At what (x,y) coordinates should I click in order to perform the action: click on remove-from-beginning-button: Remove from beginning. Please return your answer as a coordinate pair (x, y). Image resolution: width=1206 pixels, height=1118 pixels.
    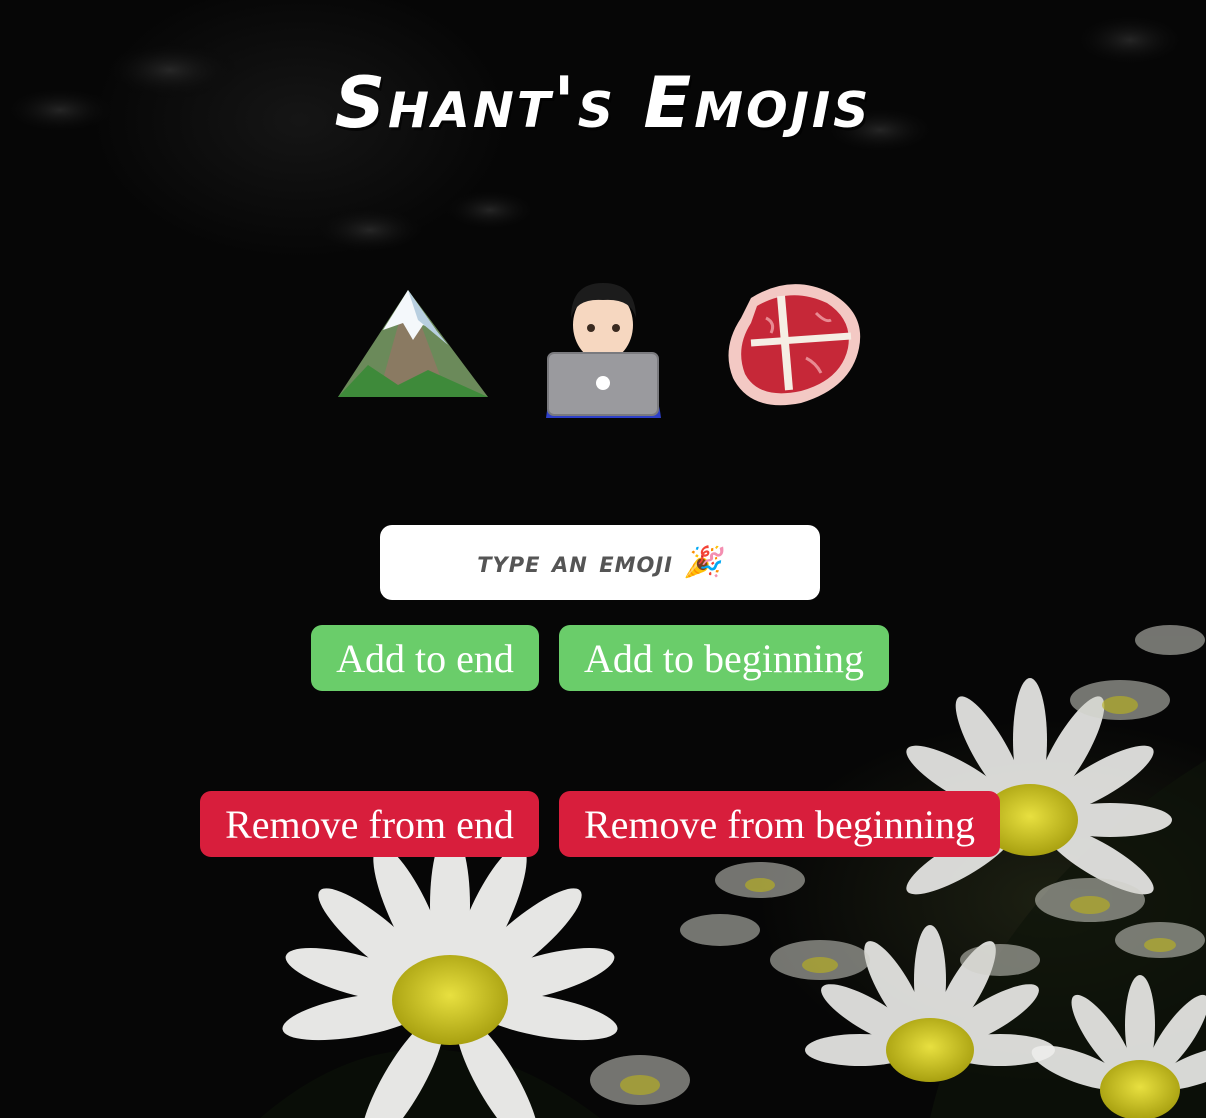
    Looking at the image, I should click on (779, 824).